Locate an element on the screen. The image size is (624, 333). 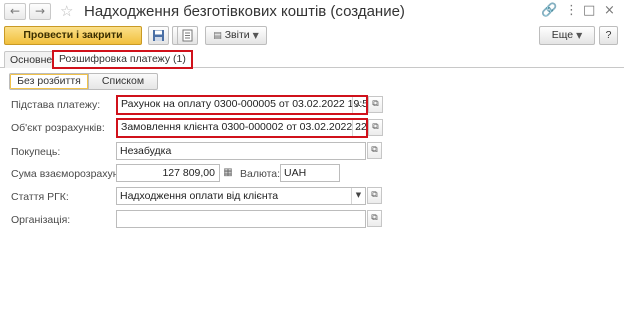
article-select: Надходження оплати від клієнта ▼ is located at coordinates (241, 196).